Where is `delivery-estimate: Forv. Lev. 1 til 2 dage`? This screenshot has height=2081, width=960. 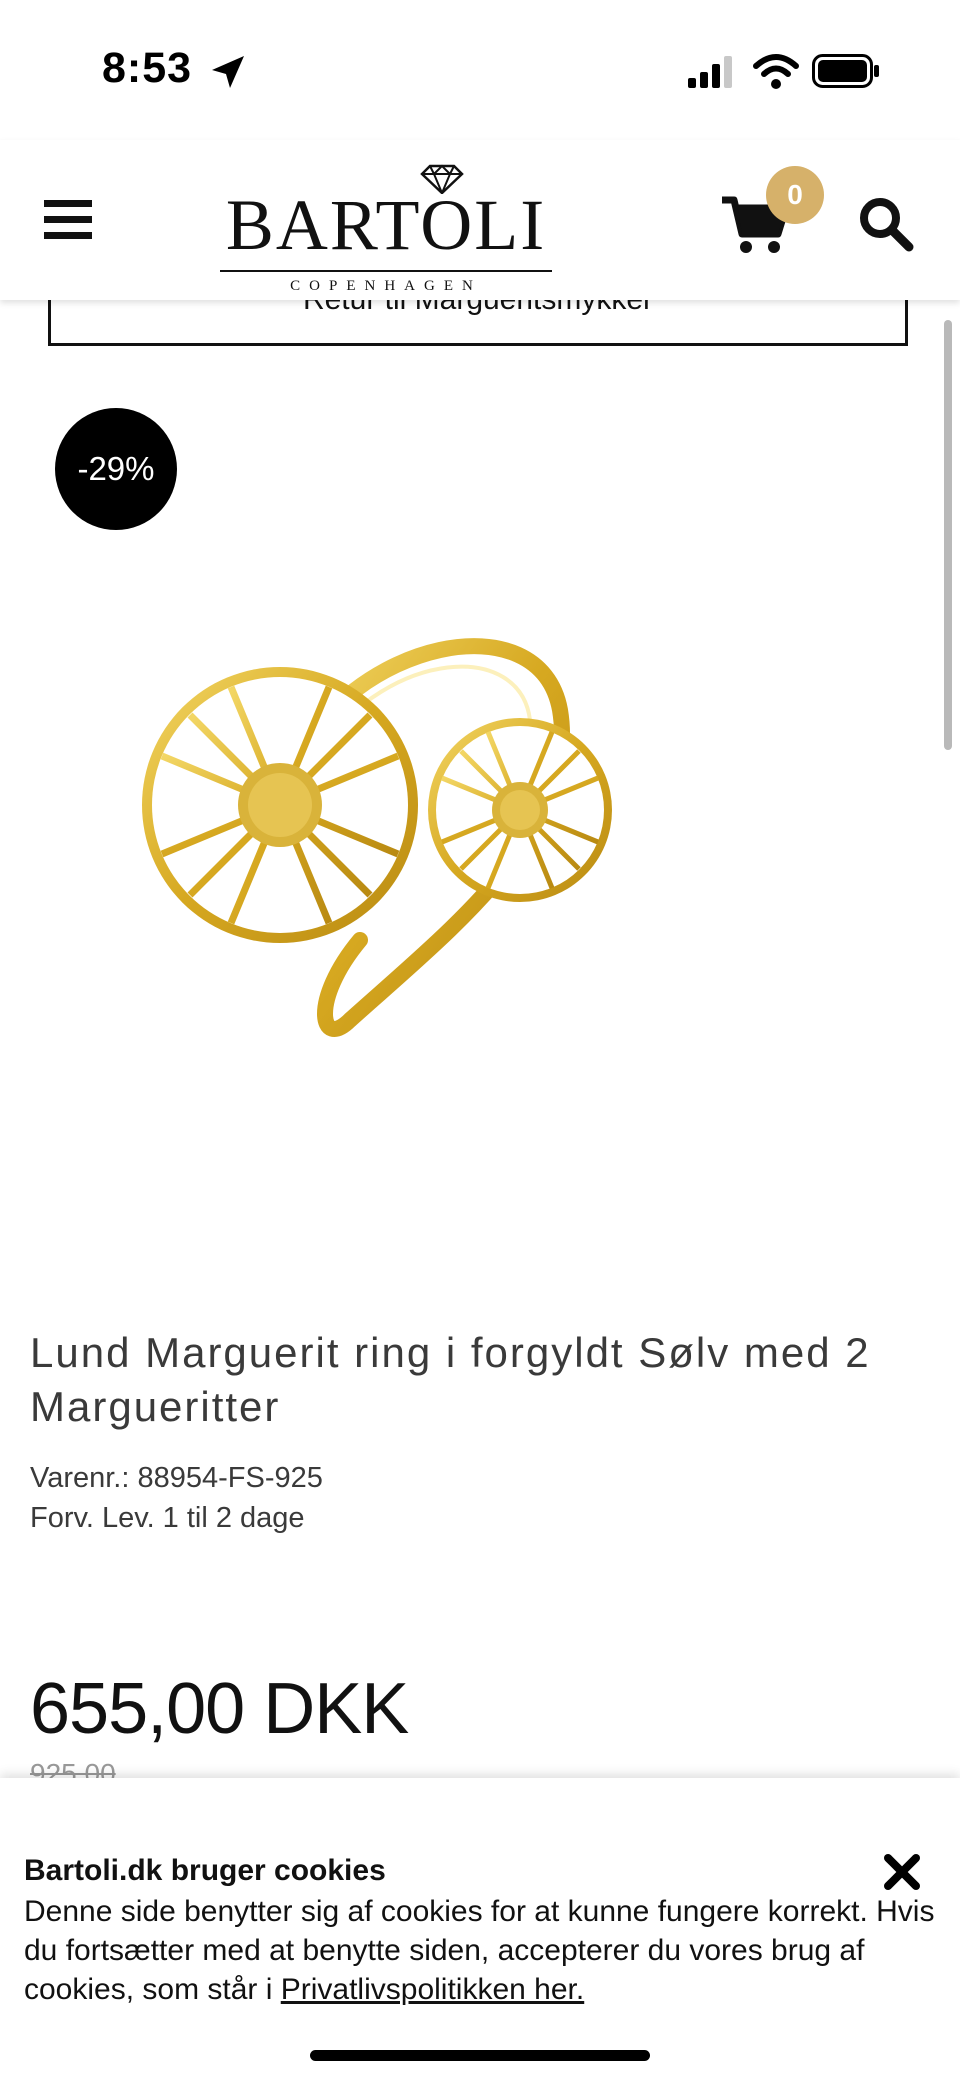
delivery-estimate: Forv. Lev. 1 til 2 dage is located at coordinates (167, 1518).